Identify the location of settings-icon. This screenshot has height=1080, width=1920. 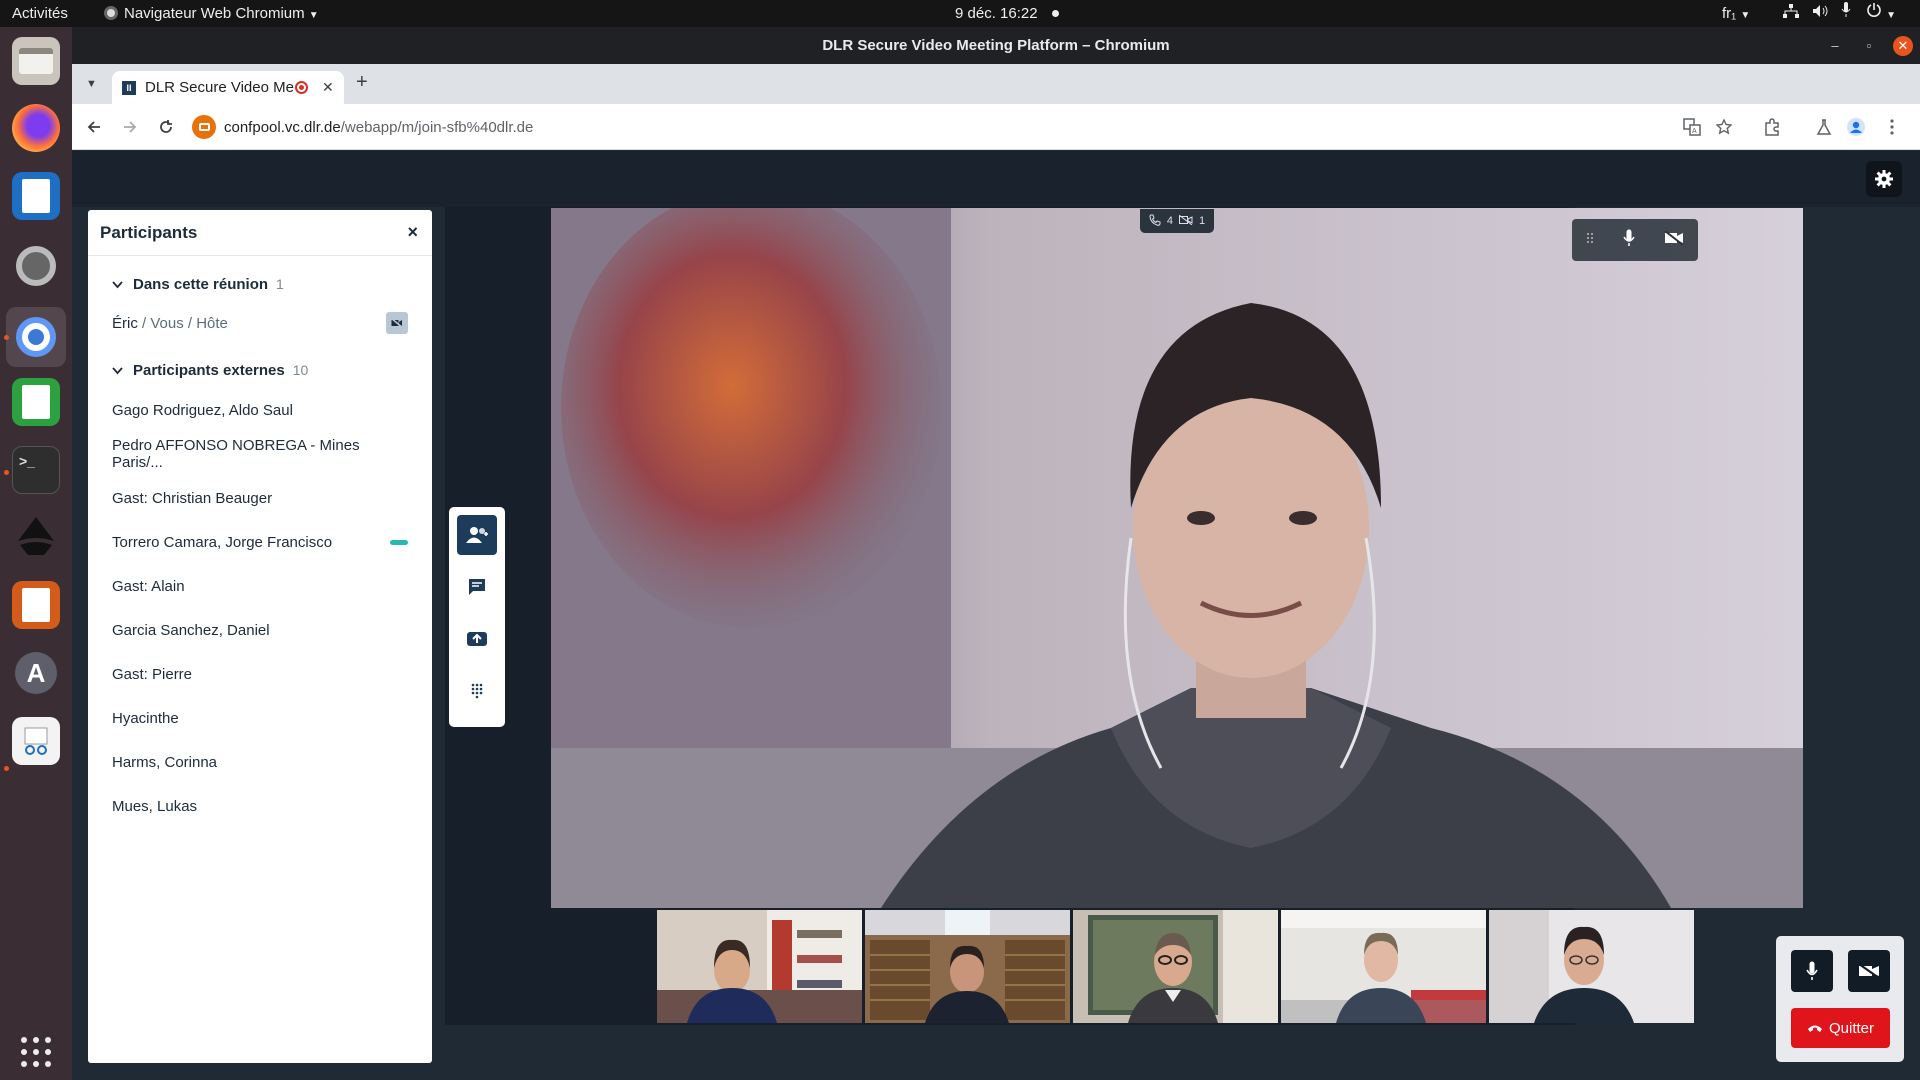
(36, 266).